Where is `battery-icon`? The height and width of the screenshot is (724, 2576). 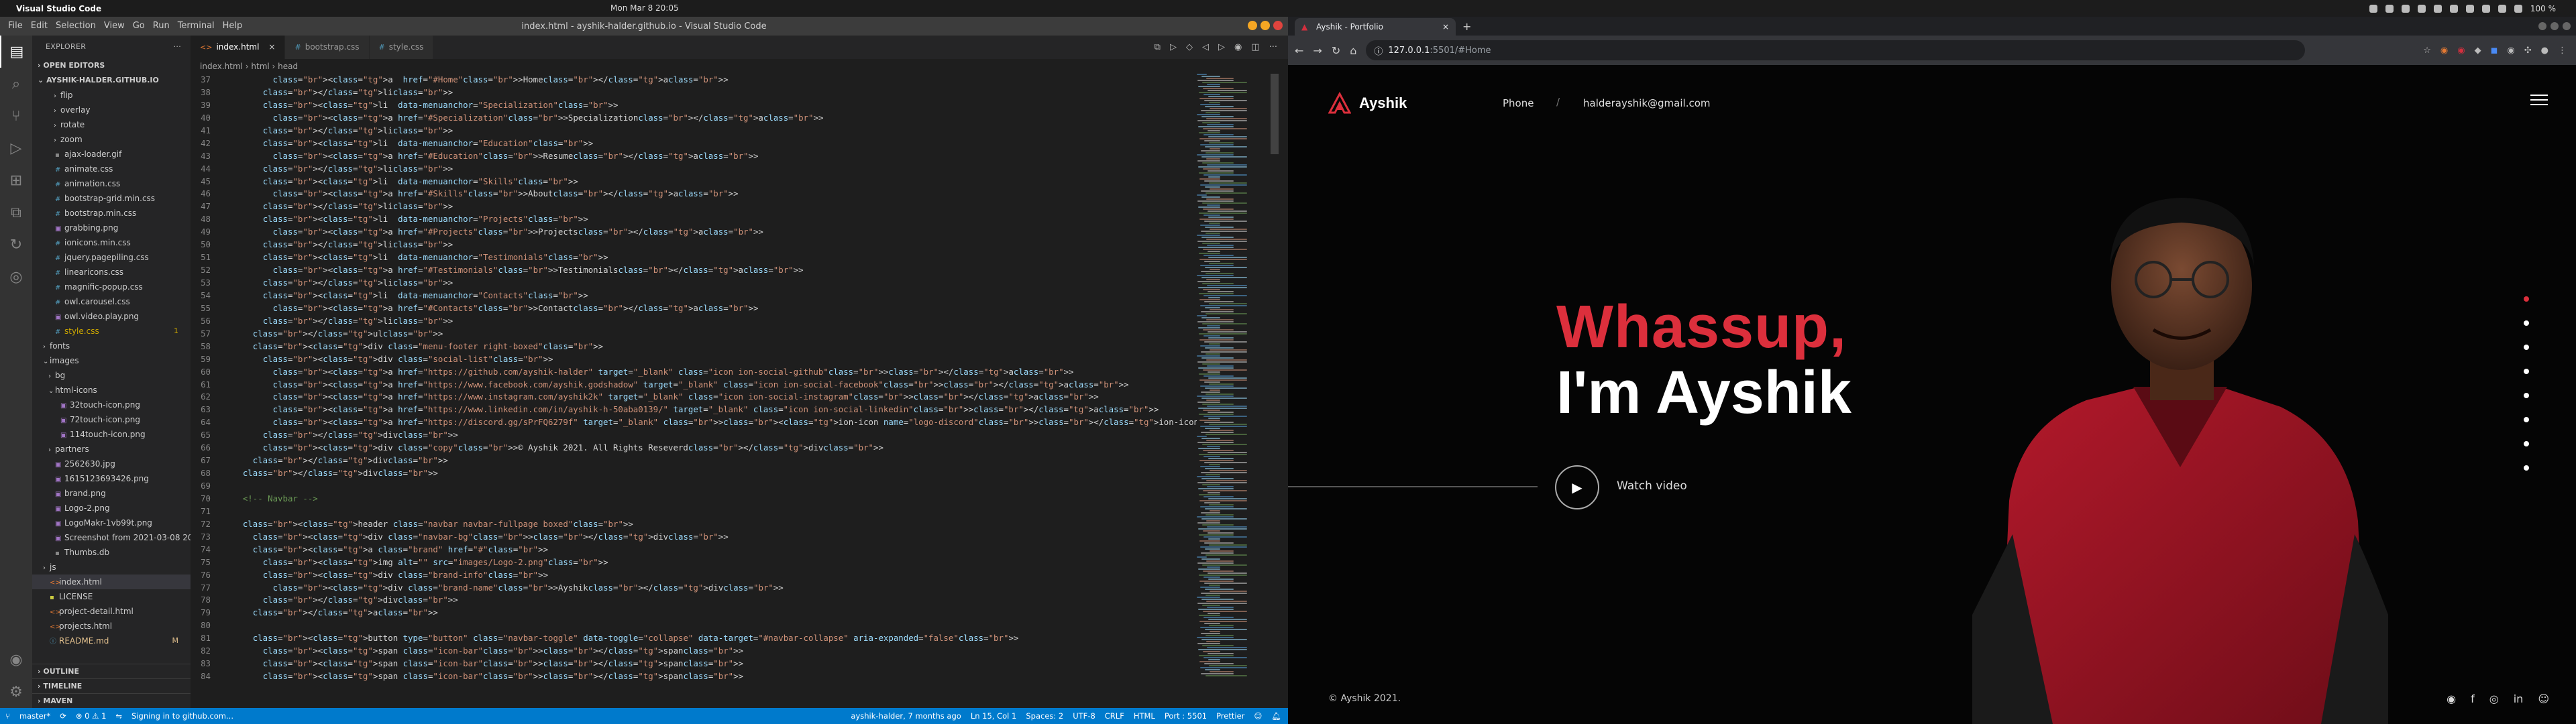
battery-icon is located at coordinates (2518, 8).